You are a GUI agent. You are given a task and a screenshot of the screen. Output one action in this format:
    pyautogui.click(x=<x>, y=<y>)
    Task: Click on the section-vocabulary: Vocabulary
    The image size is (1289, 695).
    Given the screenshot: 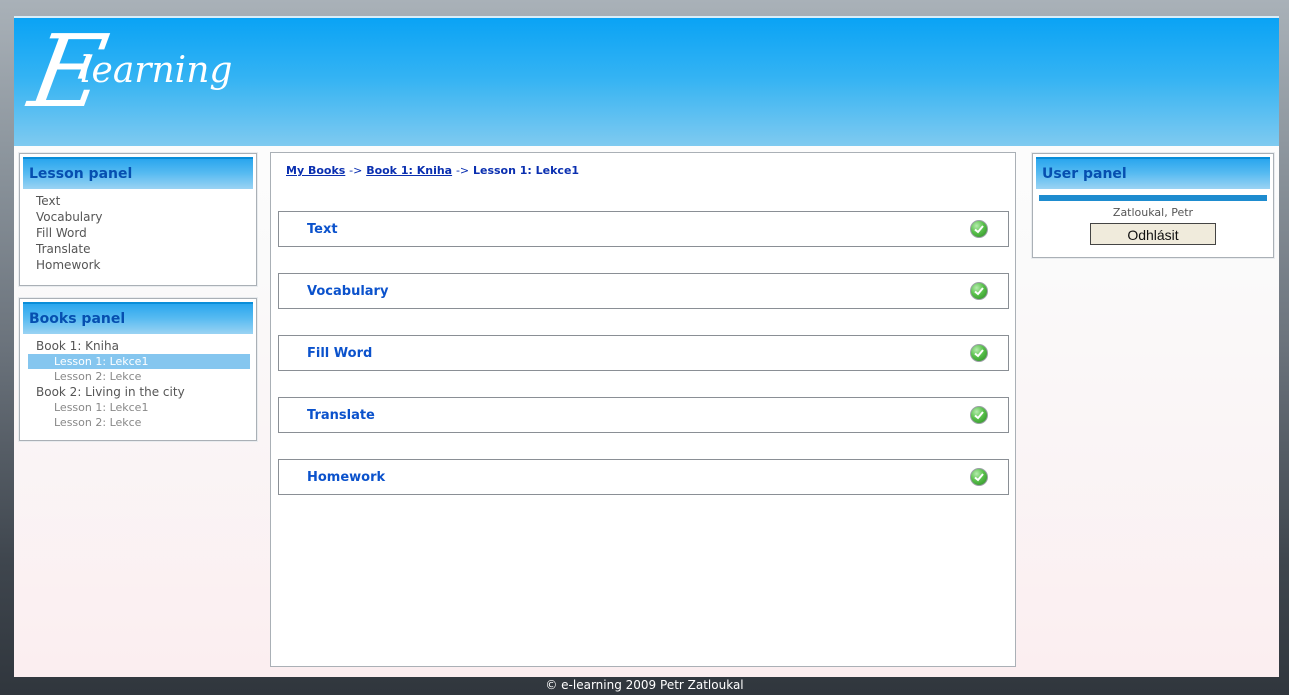 What is the action you would take?
    pyautogui.click(x=643, y=291)
    